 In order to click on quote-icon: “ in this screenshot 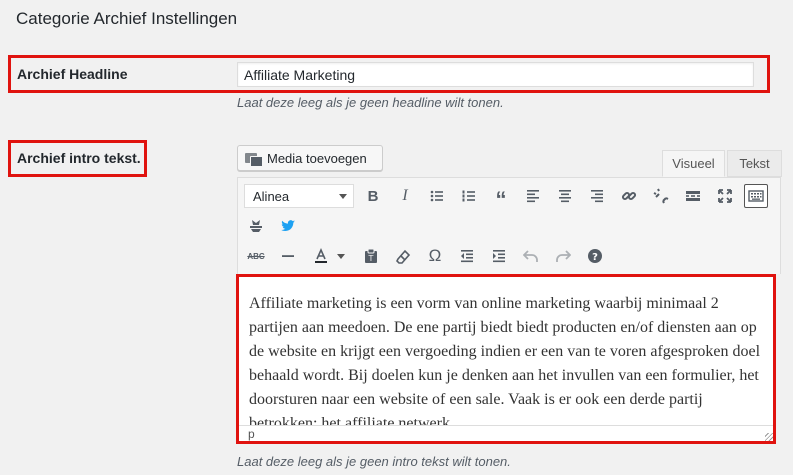, I will do `click(501, 199)`.